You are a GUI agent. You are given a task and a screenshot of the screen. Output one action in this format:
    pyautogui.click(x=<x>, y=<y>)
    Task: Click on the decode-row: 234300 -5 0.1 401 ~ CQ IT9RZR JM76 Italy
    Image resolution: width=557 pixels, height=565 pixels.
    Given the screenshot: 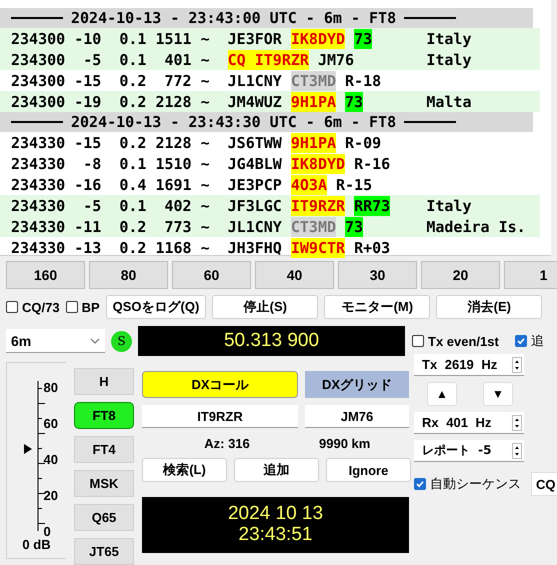 What is the action you would take?
    pyautogui.click(x=270, y=59)
    